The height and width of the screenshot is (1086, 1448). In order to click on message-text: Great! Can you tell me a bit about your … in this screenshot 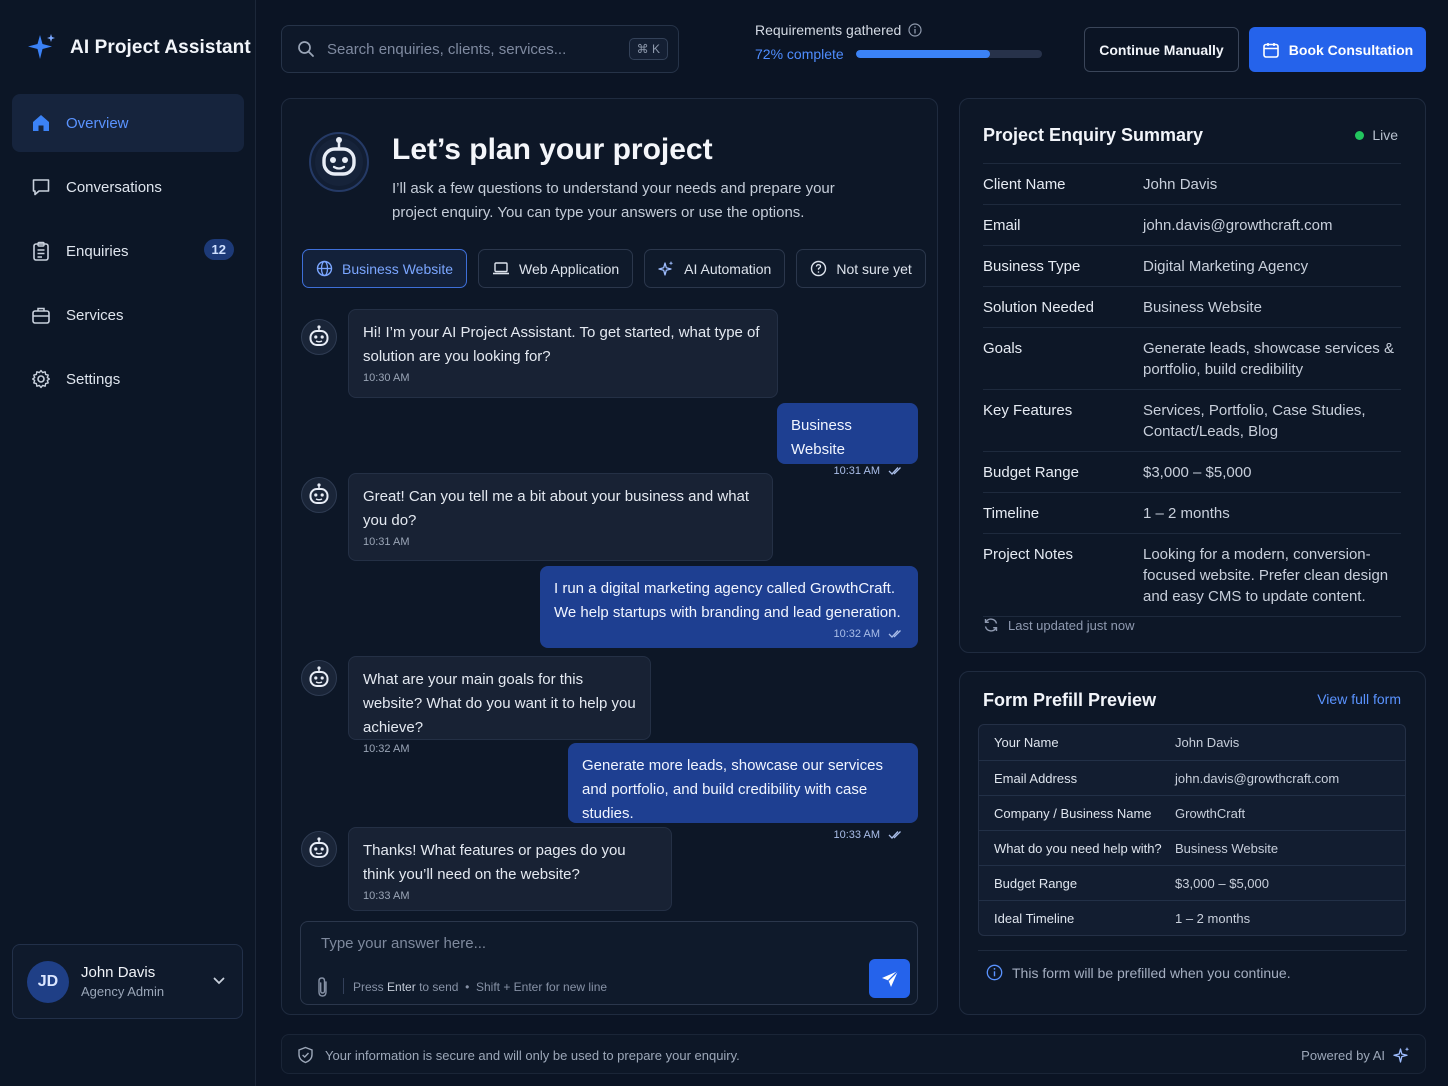, I will do `click(556, 508)`.